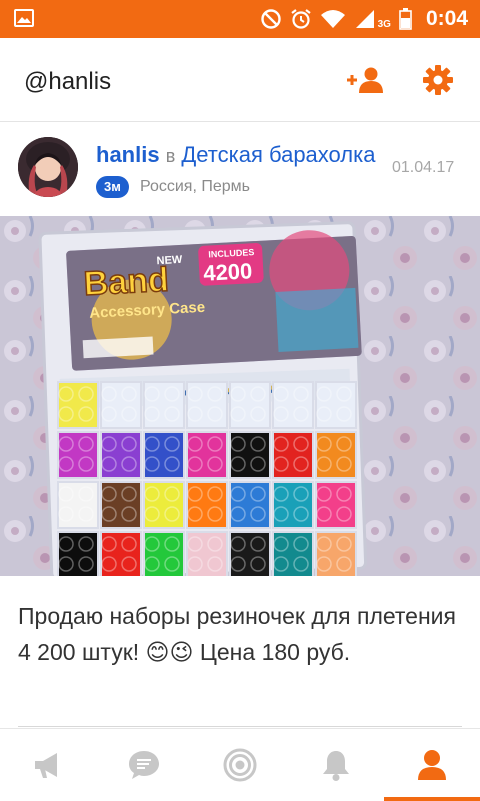  Describe the element at coordinates (364, 19) in the screenshot. I see `signal-icon` at that location.